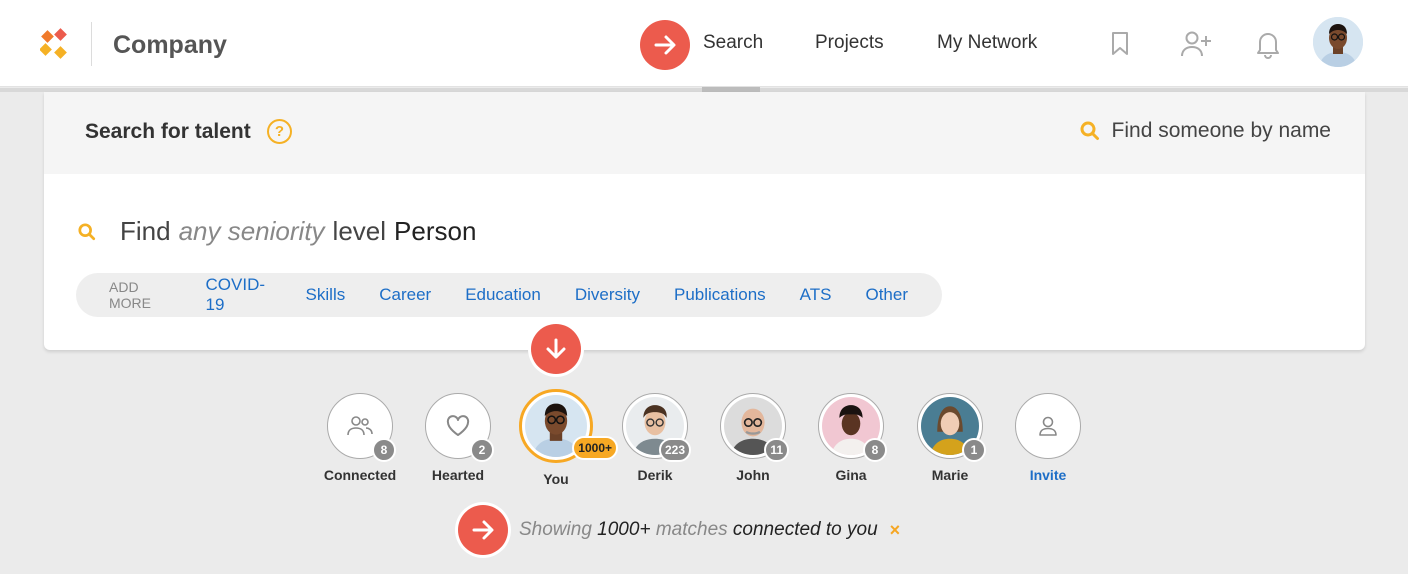 The image size is (1408, 574). I want to click on nav-search: Search, so click(733, 43).